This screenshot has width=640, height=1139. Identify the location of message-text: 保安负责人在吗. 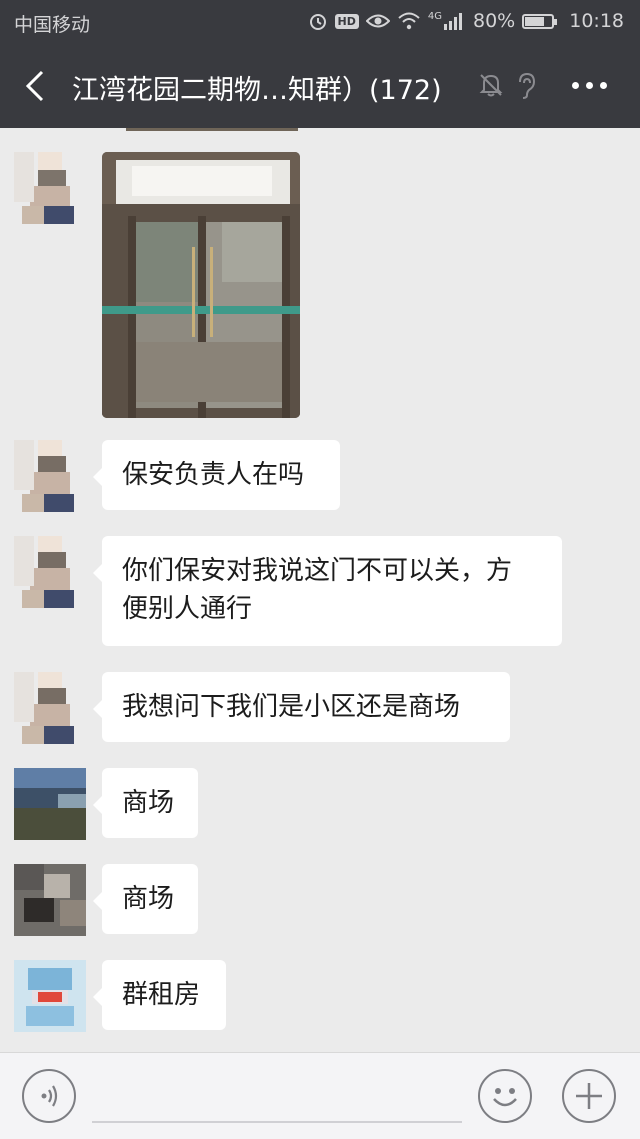
(213, 475).